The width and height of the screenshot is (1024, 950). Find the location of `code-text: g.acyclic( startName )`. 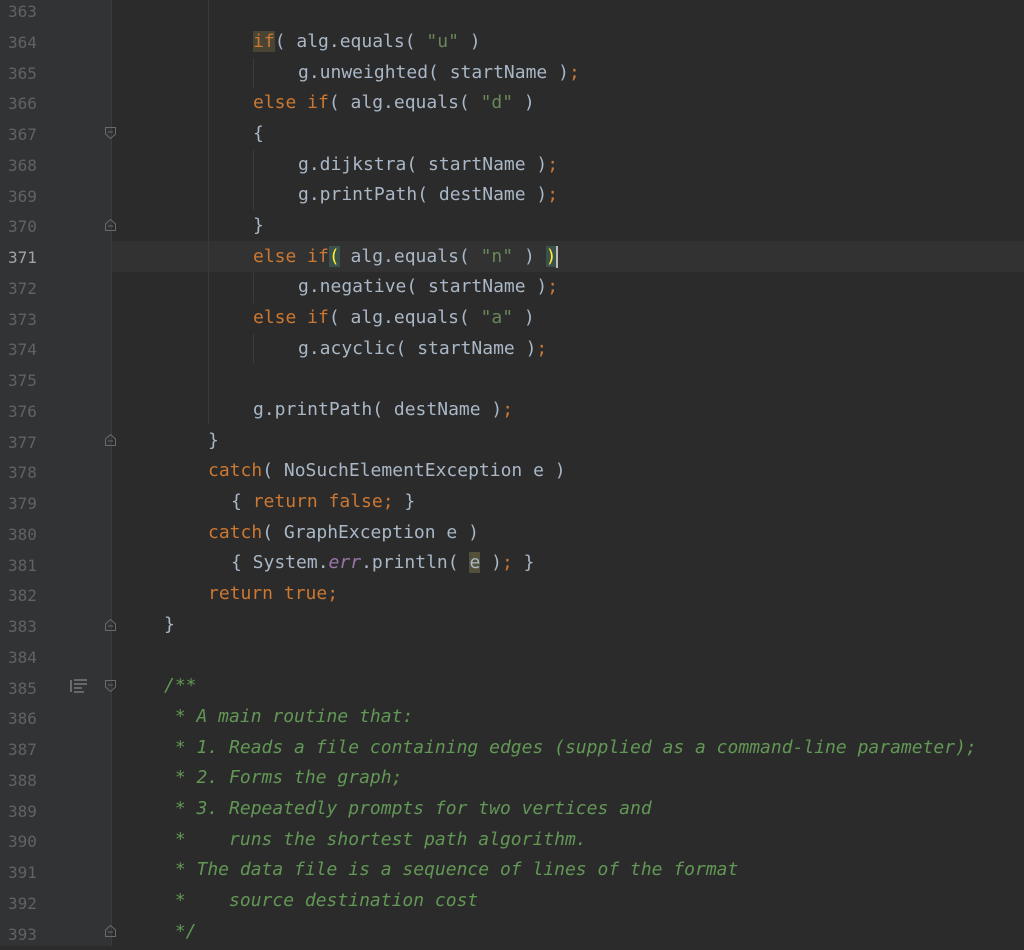

code-text: g.acyclic( startName ) is located at coordinates (417, 348).